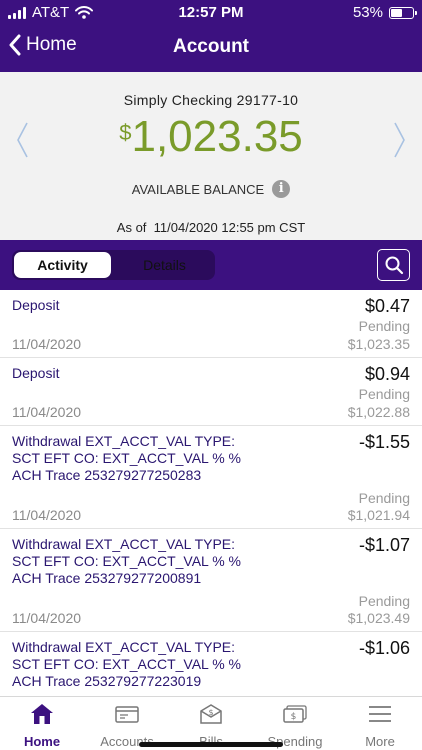 The height and width of the screenshot is (750, 422). Describe the element at coordinates (281, 189) in the screenshot. I see `info-icon: i` at that location.